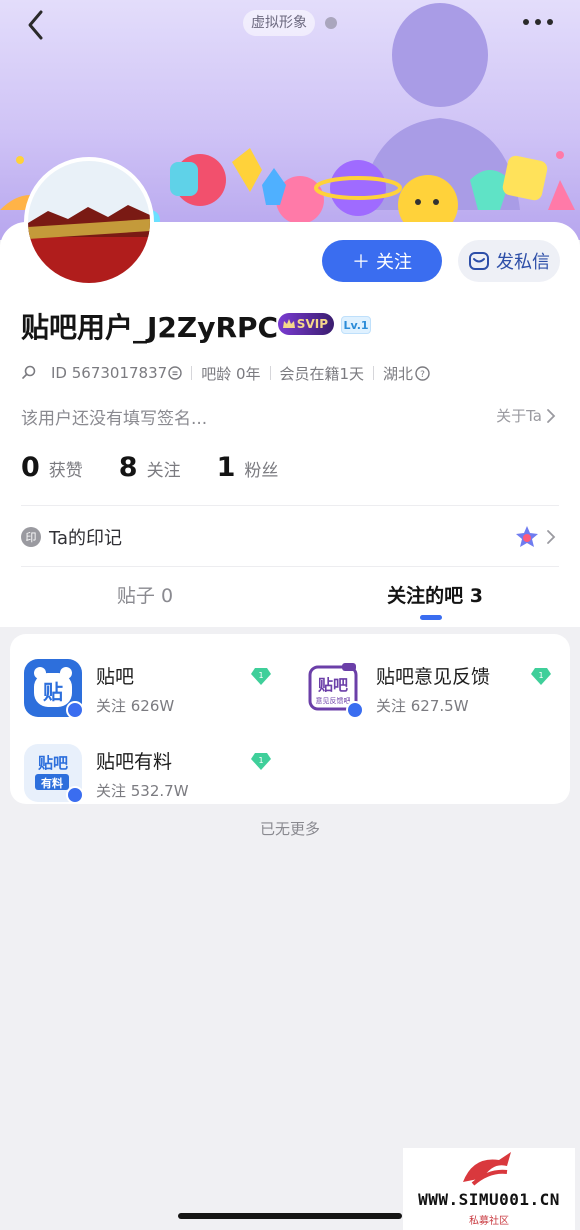 The height and width of the screenshot is (1230, 580). I want to click on user-id: ID 5673017837, so click(109, 373).